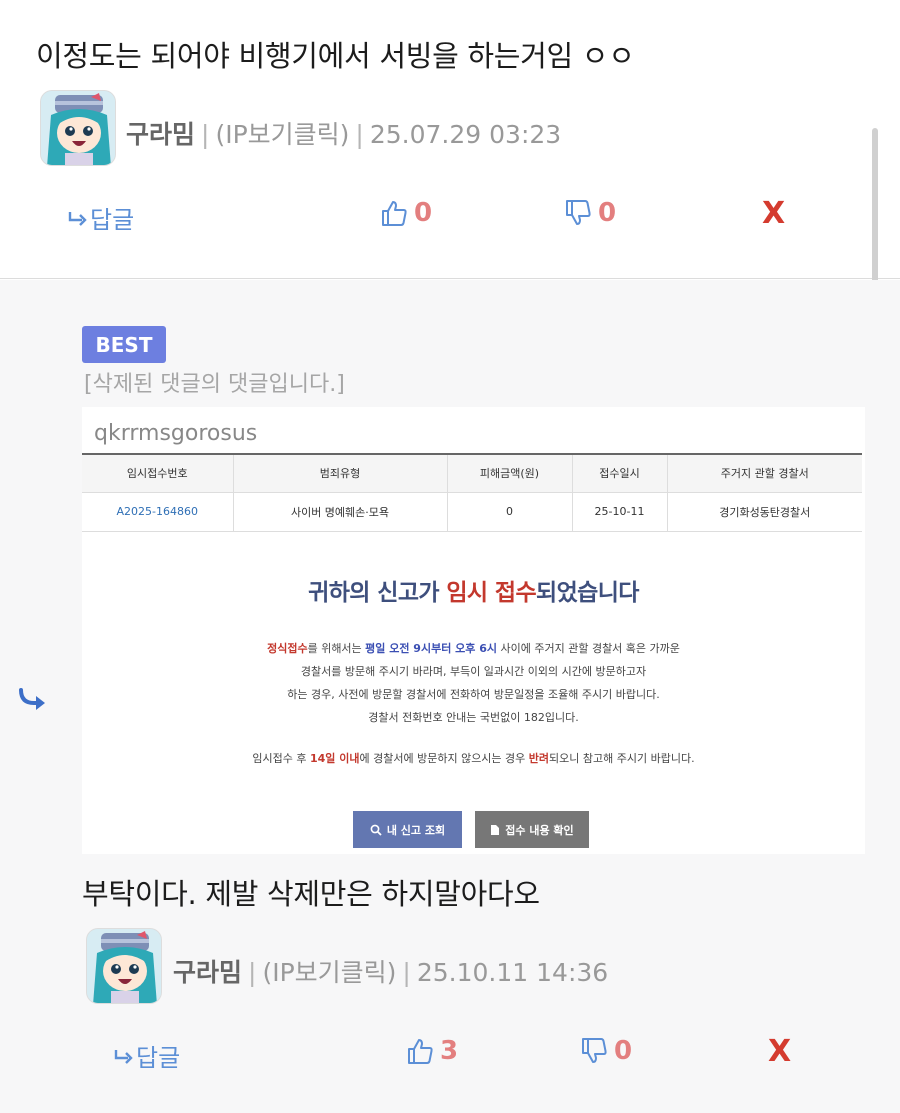  I want to click on note-highlight: 14일 이내, so click(335, 758).